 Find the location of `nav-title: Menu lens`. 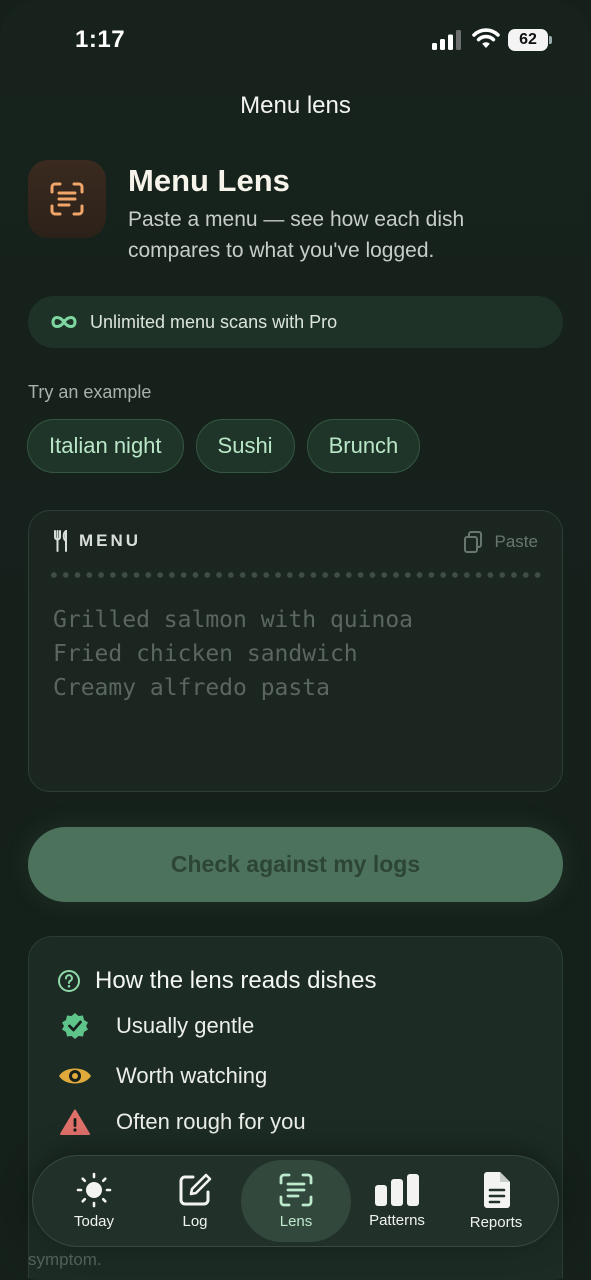

nav-title: Menu lens is located at coordinates (295, 105).